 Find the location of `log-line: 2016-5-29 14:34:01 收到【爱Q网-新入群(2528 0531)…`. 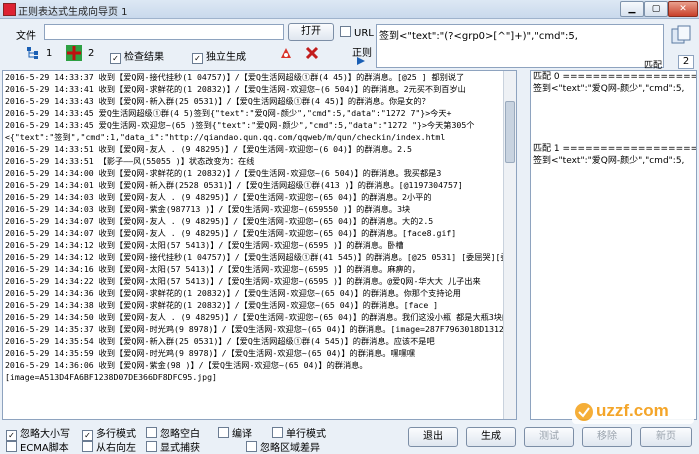

log-line: 2016-5-29 14:34:01 收到【爱Q网-新入群(2528 0531)… is located at coordinates (234, 185).